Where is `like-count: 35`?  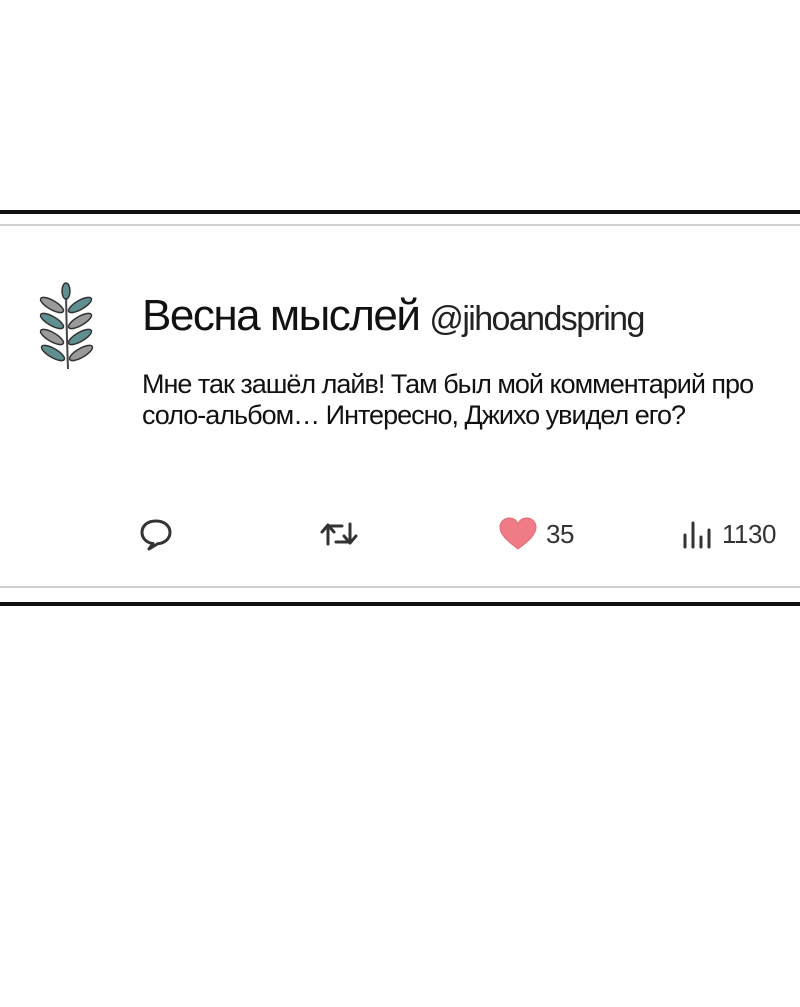 like-count: 35 is located at coordinates (560, 533).